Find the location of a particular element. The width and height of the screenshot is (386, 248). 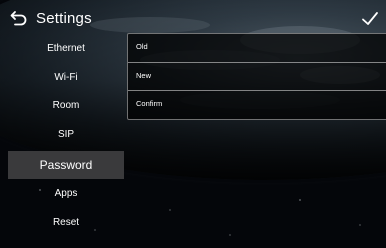

page-title: Settings is located at coordinates (64, 18).